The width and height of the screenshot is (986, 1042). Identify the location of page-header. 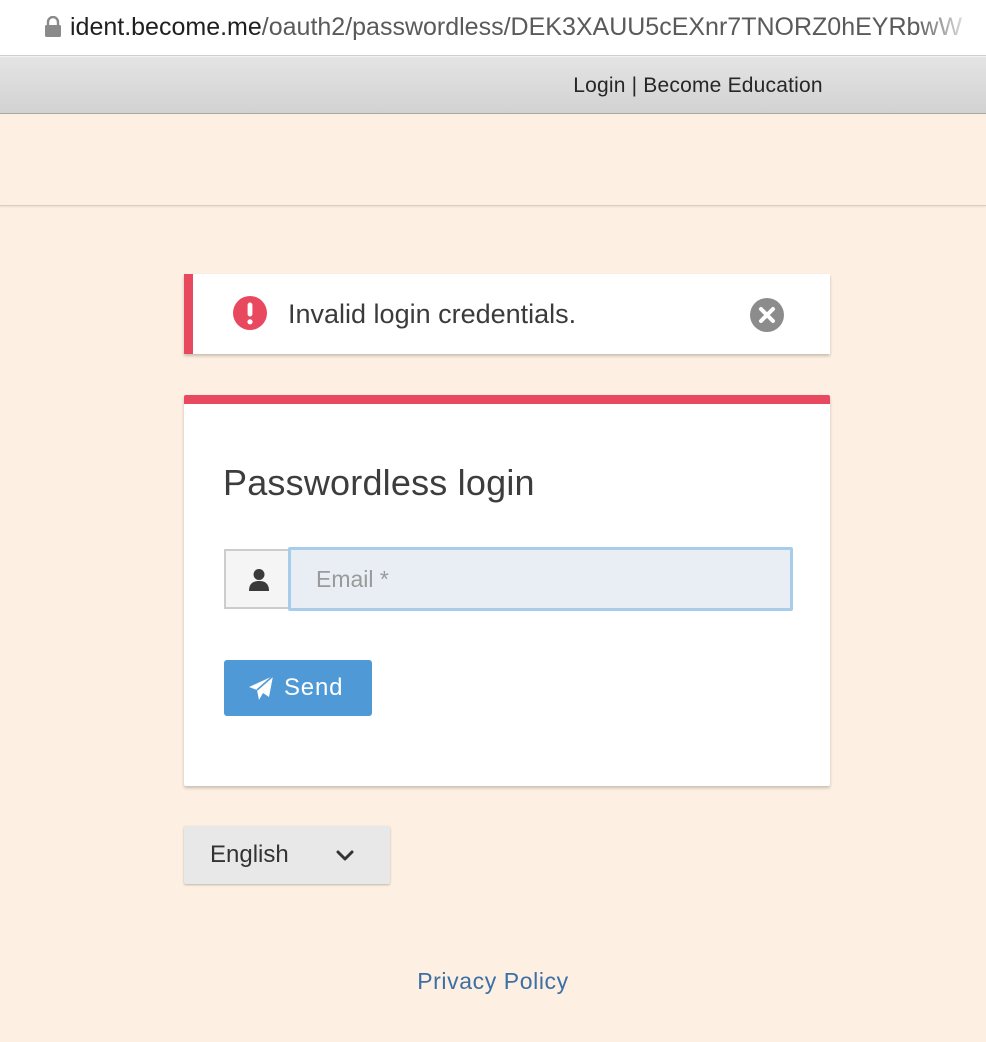
(493, 160).